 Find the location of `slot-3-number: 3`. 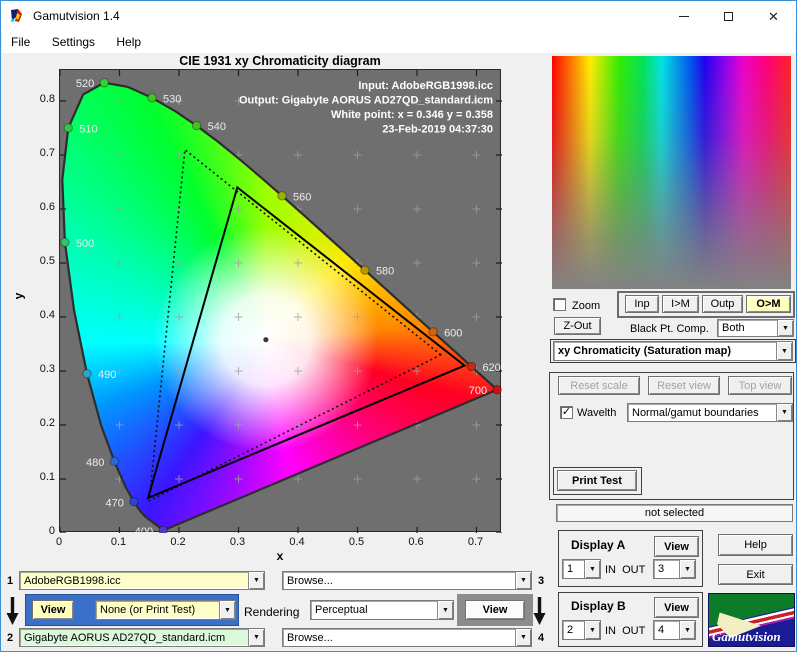

slot-3-number: 3 is located at coordinates (541, 581).